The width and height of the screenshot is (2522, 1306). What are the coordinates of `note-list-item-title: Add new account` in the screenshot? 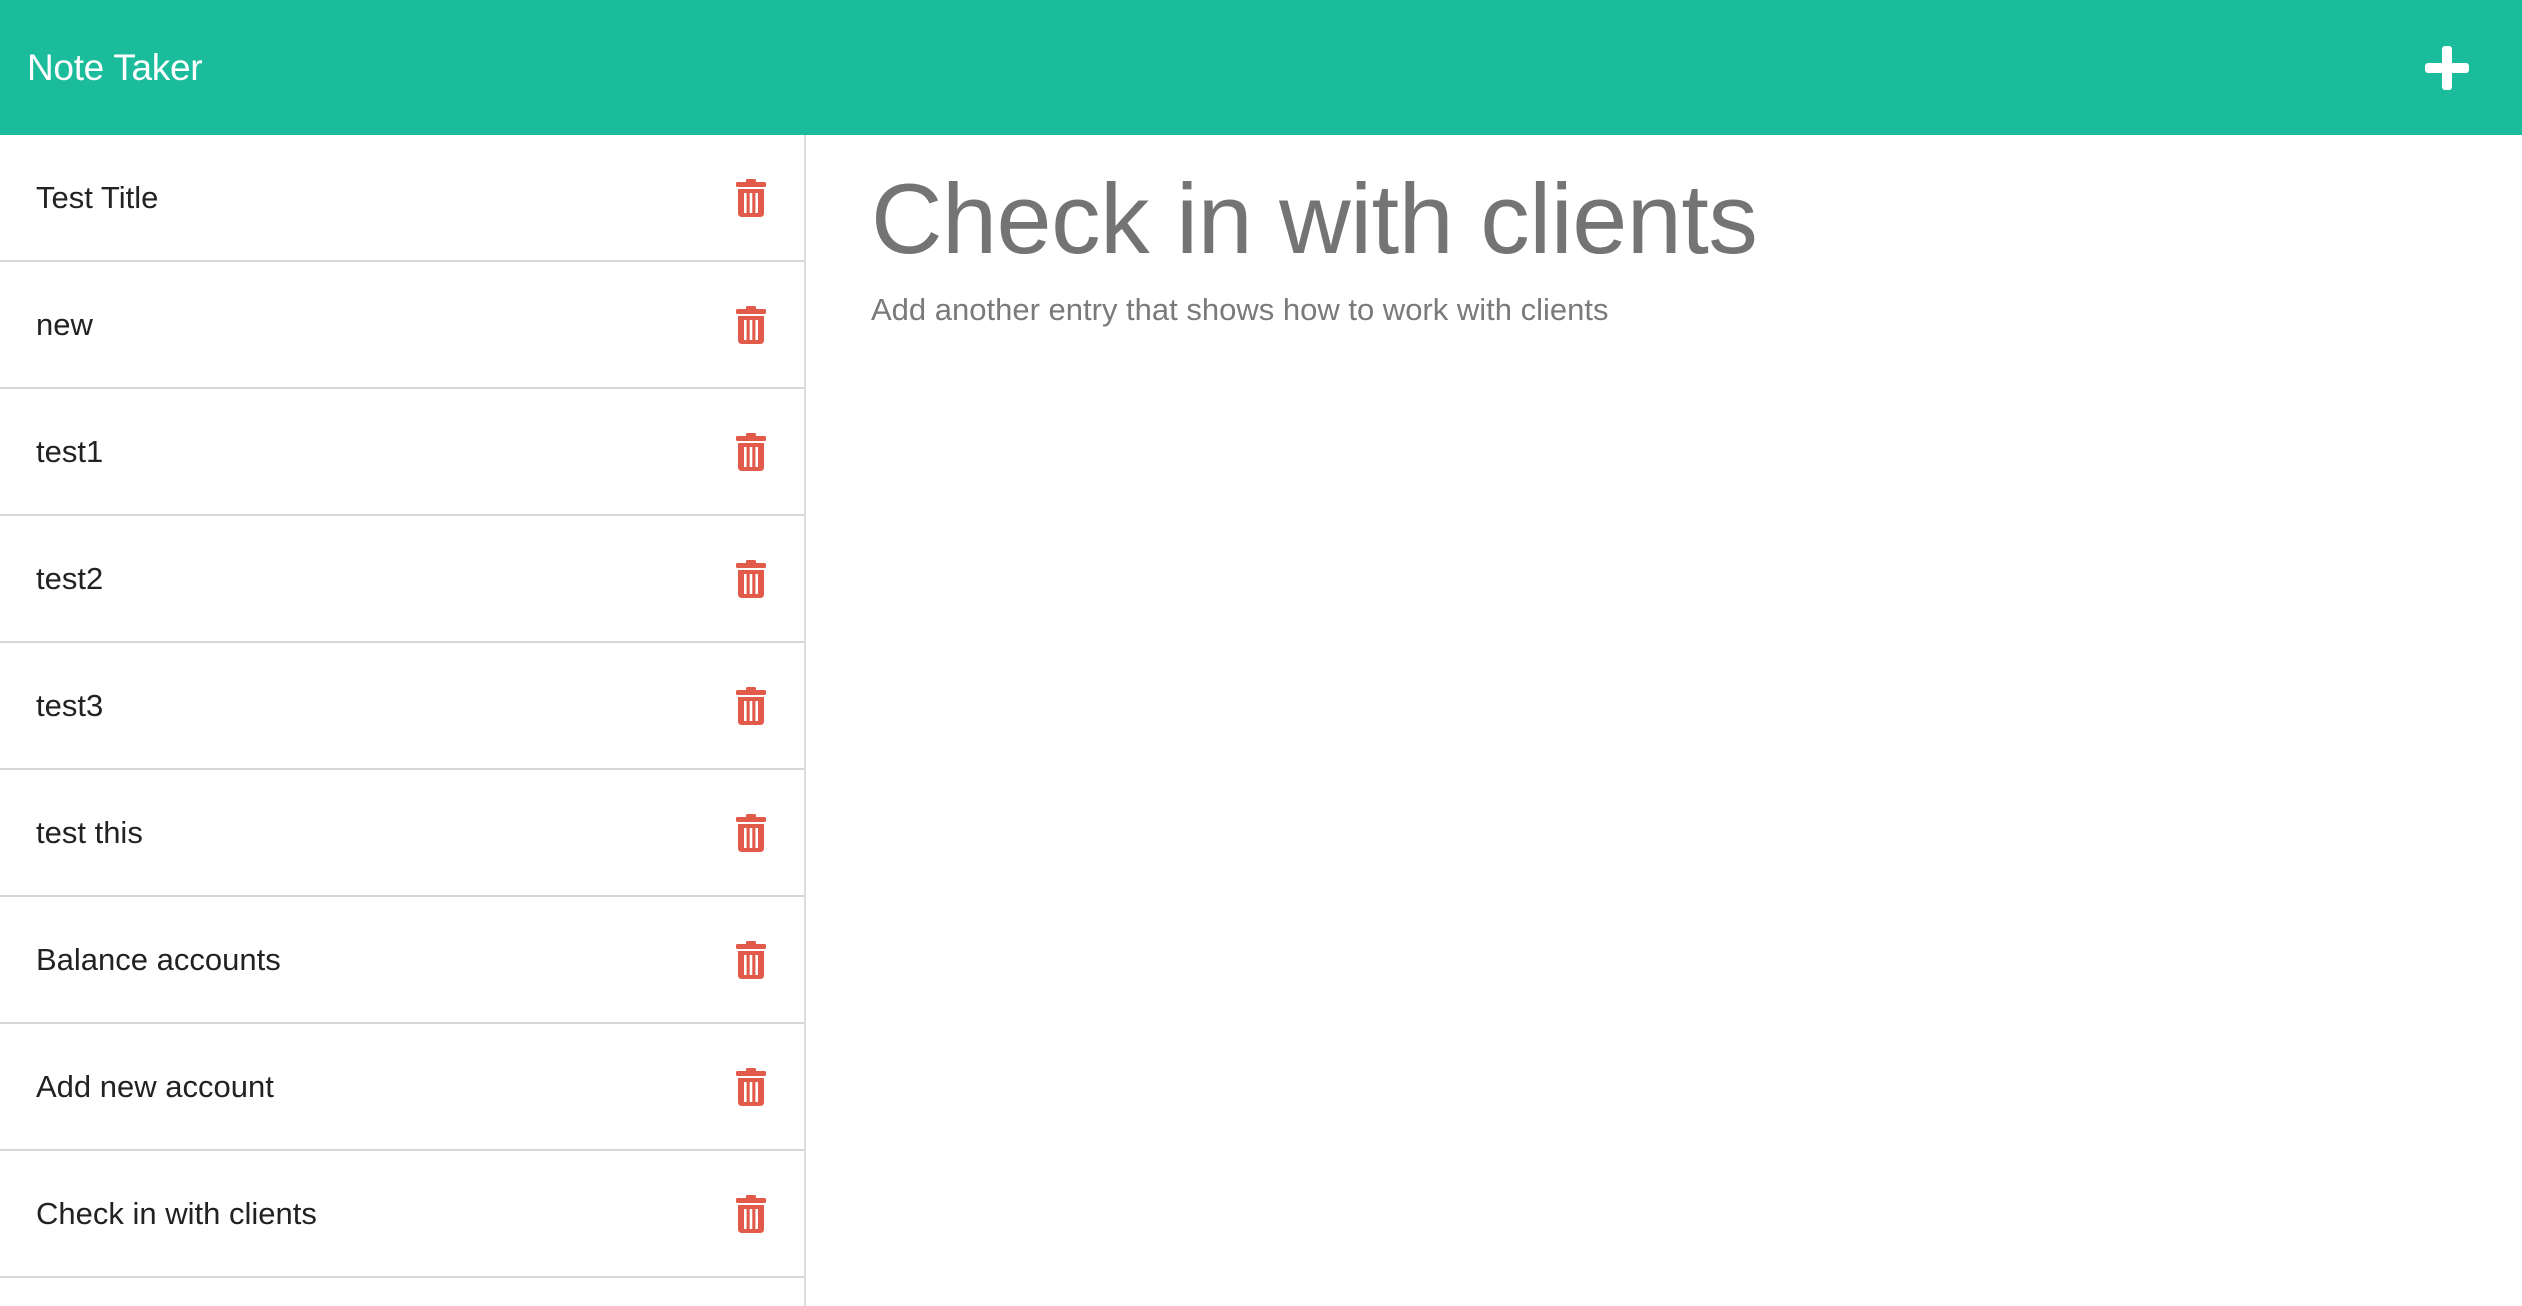 It's located at (155, 1086).